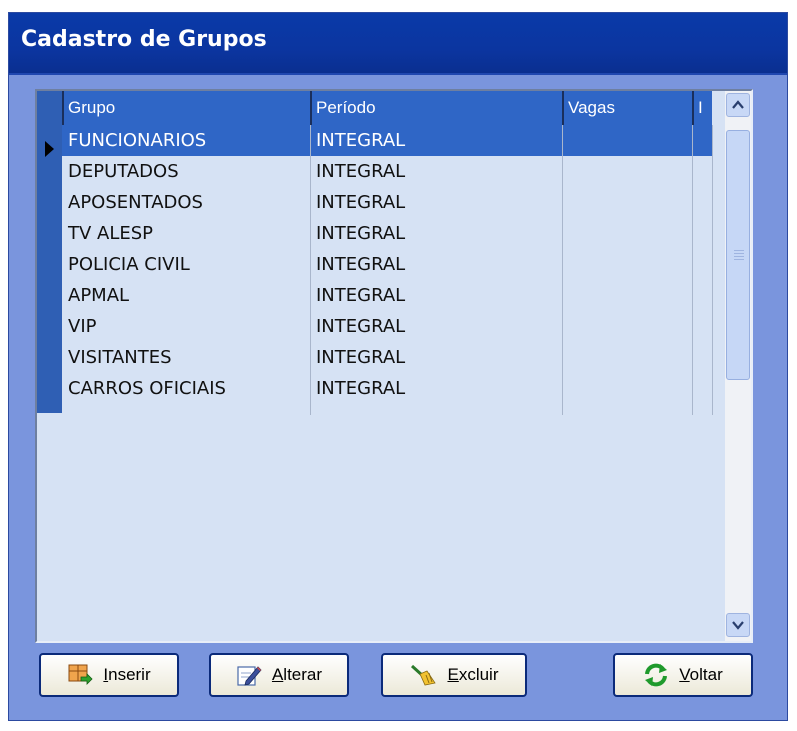 Image resolution: width=797 pixels, height=731 pixels. What do you see at coordinates (297, 674) in the screenshot?
I see `alterar-label: Alterar` at bounding box center [297, 674].